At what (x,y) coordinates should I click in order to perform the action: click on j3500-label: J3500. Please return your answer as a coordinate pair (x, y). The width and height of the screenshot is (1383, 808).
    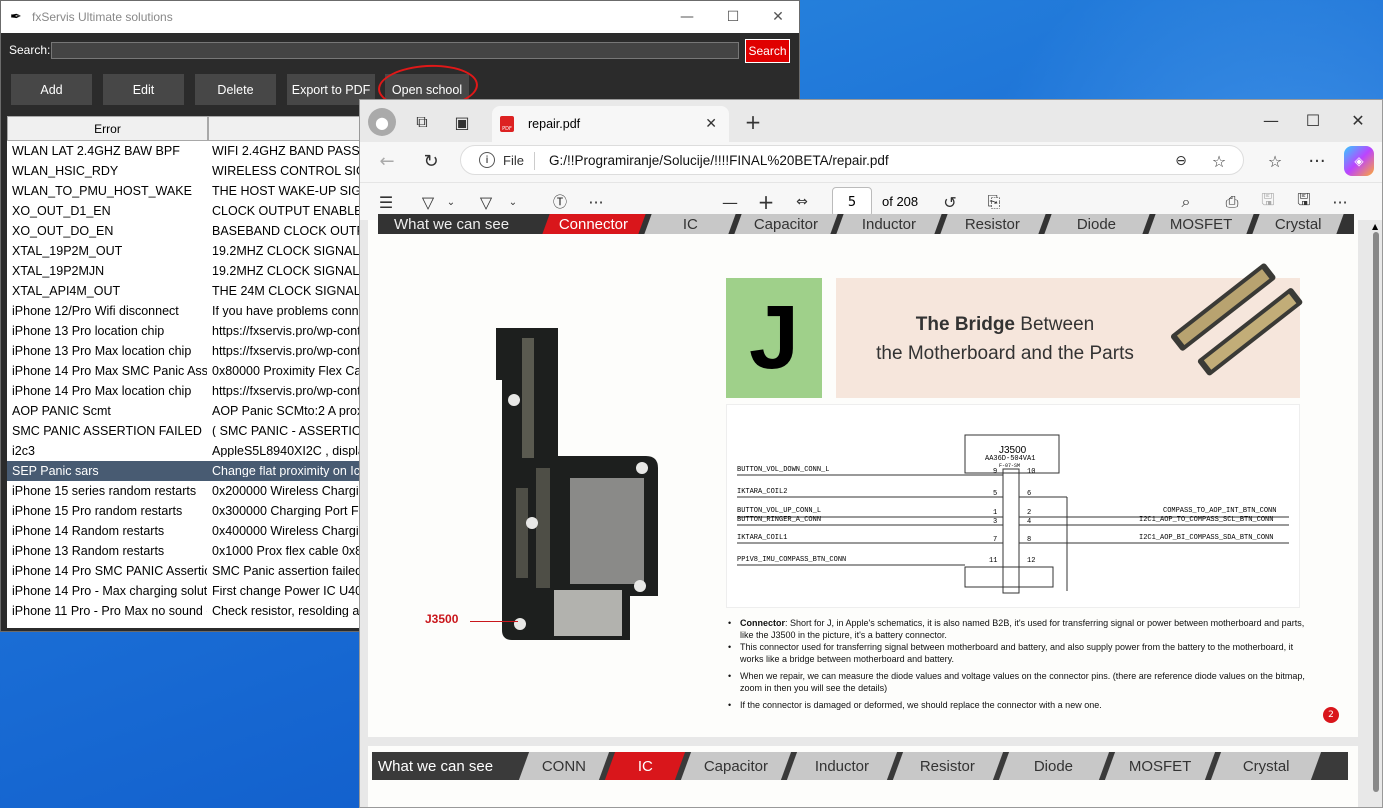
    Looking at the image, I should click on (442, 619).